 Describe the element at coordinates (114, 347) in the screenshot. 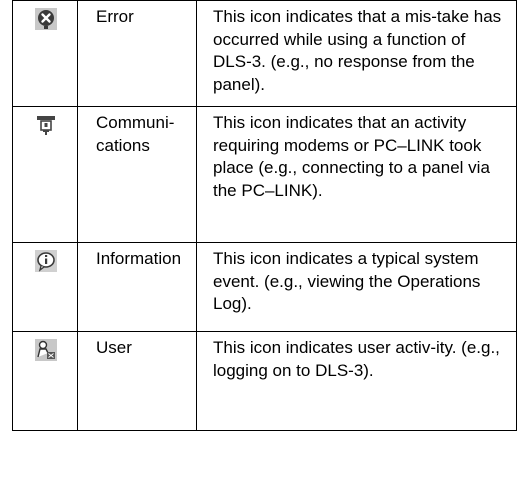

I see `row-name: User` at that location.